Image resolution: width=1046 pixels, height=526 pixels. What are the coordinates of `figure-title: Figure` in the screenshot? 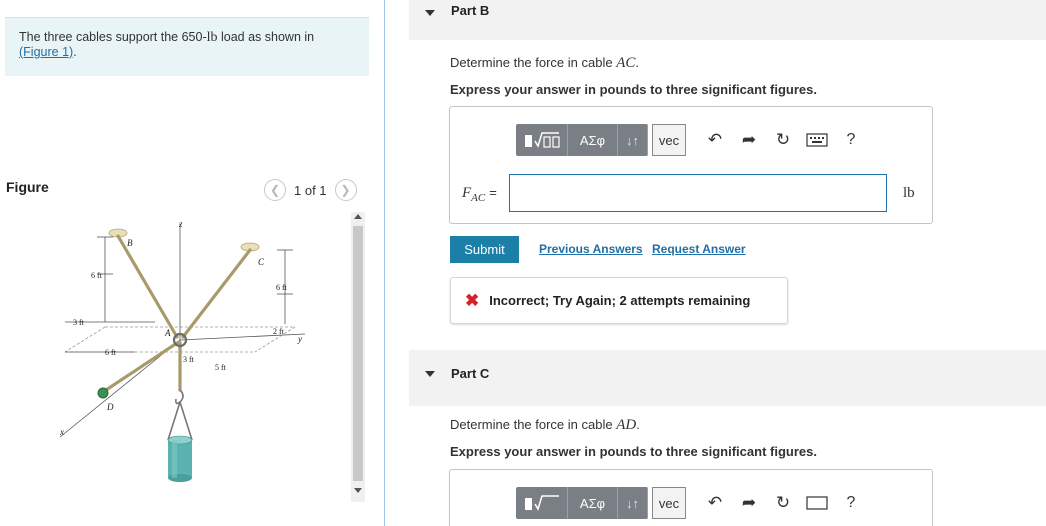 It's located at (27, 187).